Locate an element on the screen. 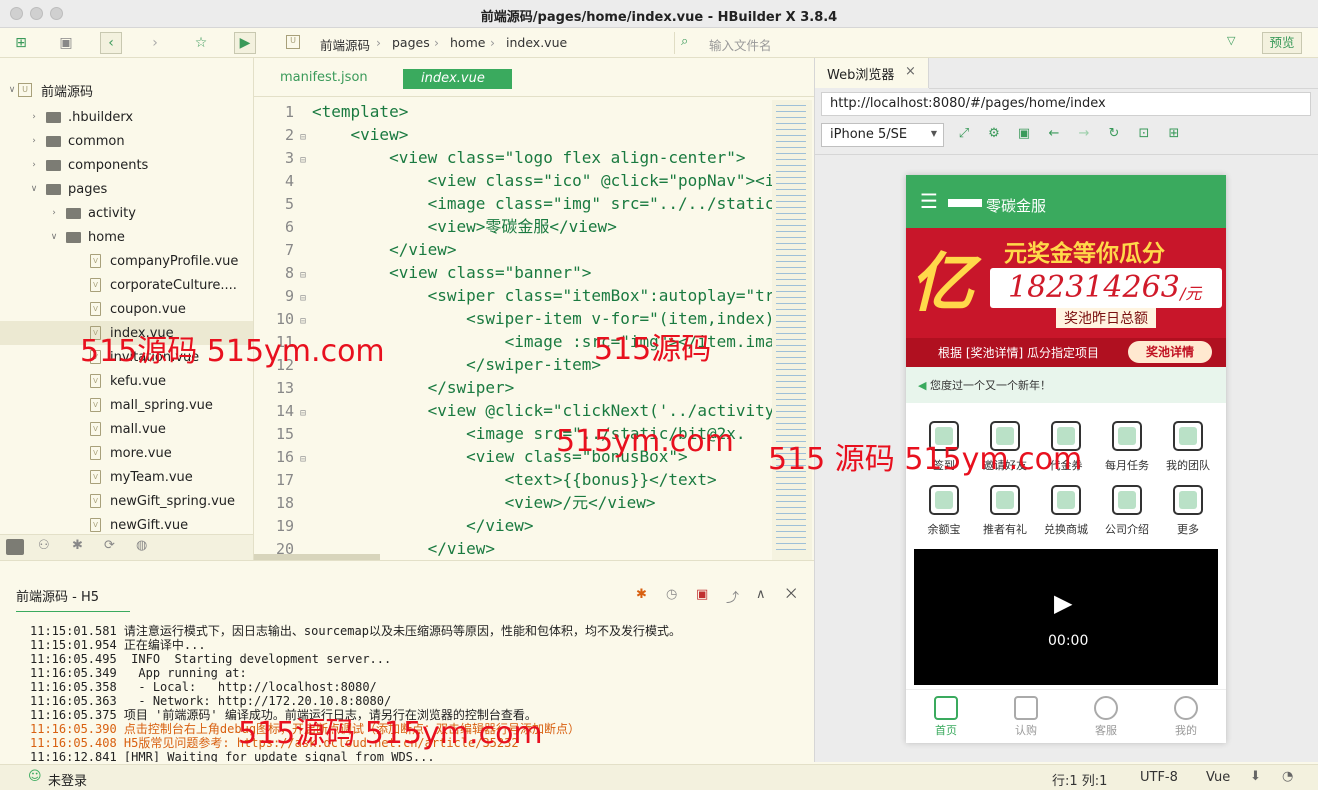 The height and width of the screenshot is (790, 1318). grid-item: 余额宝 is located at coordinates (944, 511).